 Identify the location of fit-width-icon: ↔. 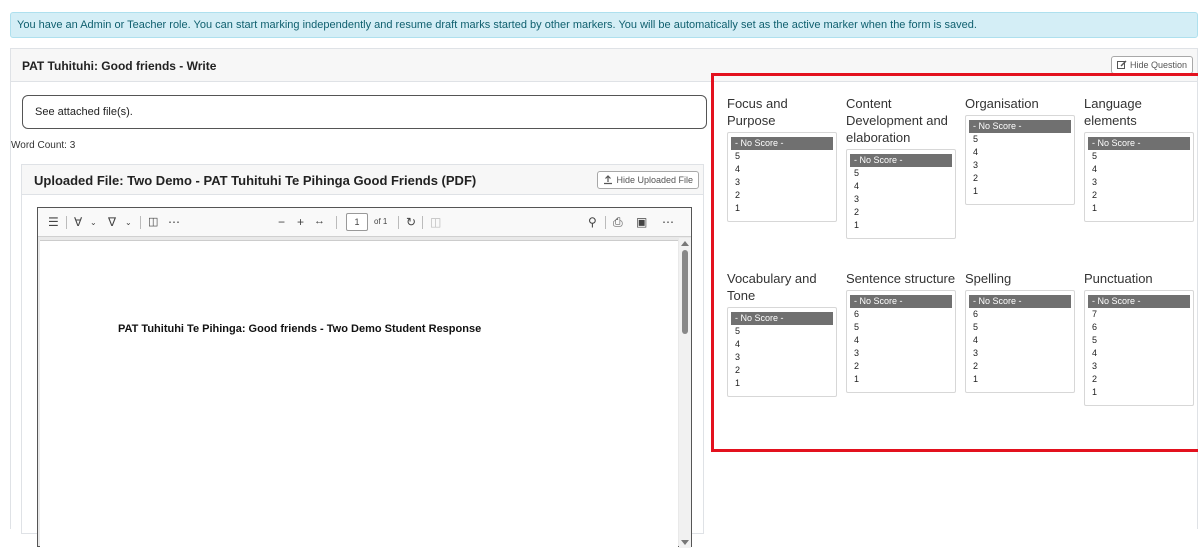
(319, 221).